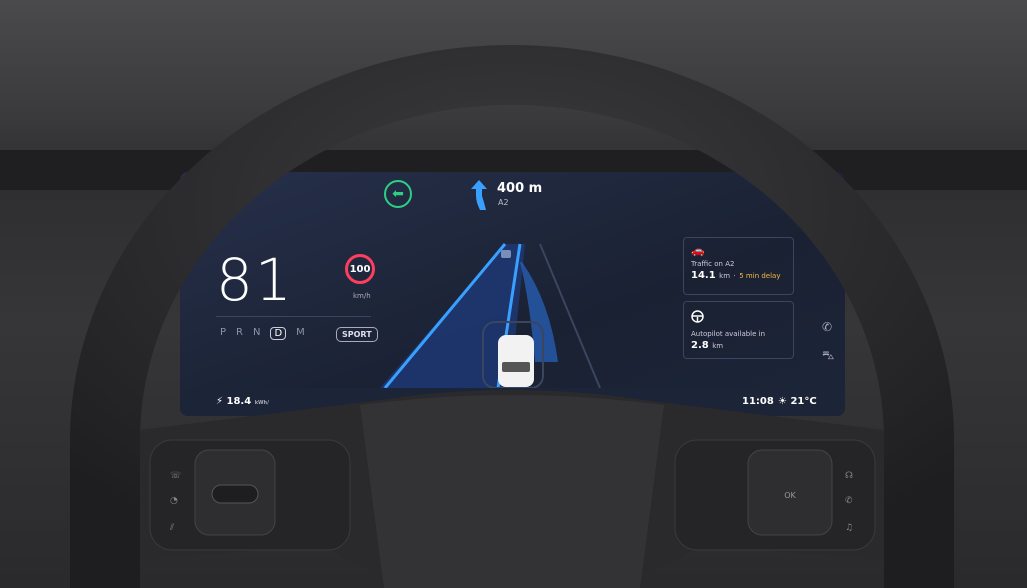 This screenshot has width=1027, height=588. What do you see at coordinates (175, 476) in the screenshot?
I see `voice-icon: ☏` at bounding box center [175, 476].